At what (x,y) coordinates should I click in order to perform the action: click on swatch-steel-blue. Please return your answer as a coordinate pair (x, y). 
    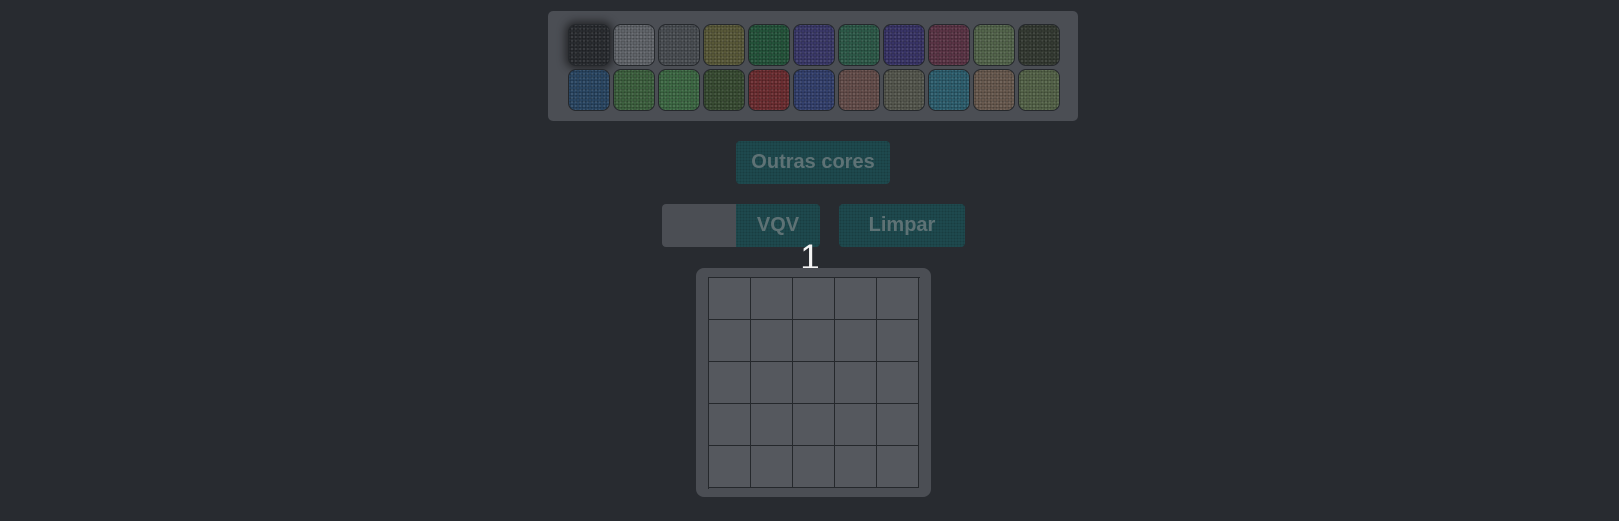
    Looking at the image, I should click on (589, 90).